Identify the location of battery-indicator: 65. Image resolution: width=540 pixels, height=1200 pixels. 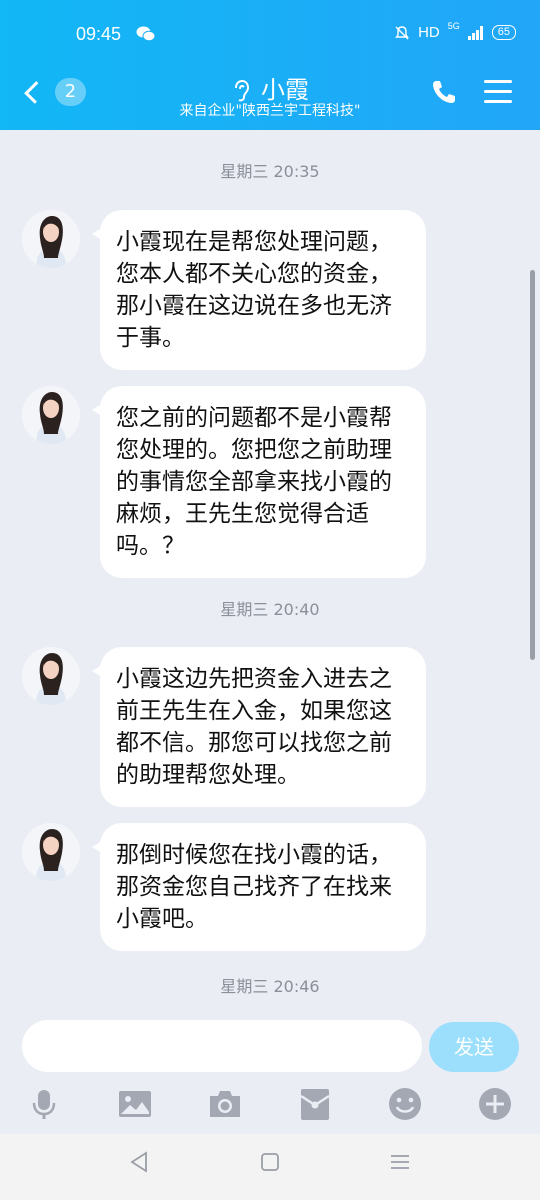
(503, 32).